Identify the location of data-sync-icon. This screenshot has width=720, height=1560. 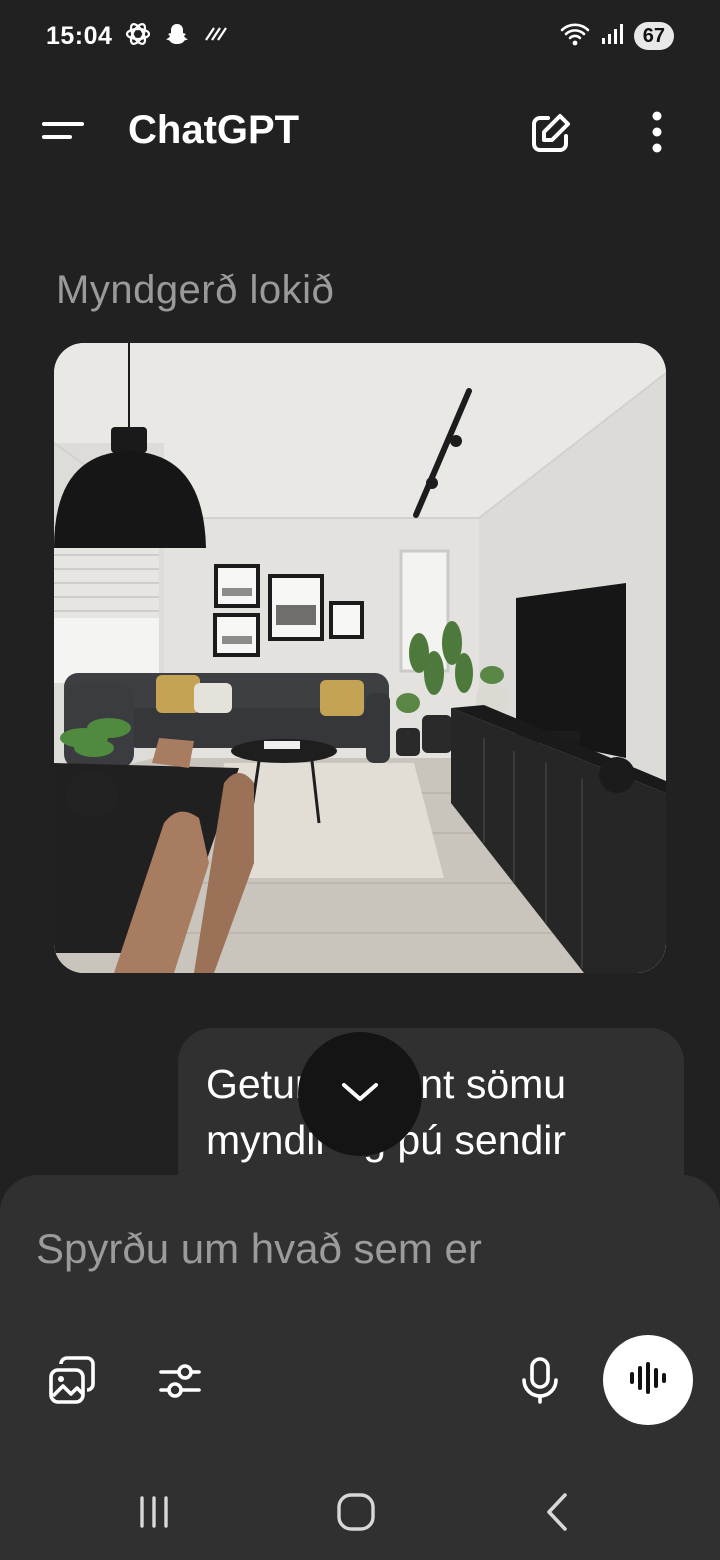
(215, 36).